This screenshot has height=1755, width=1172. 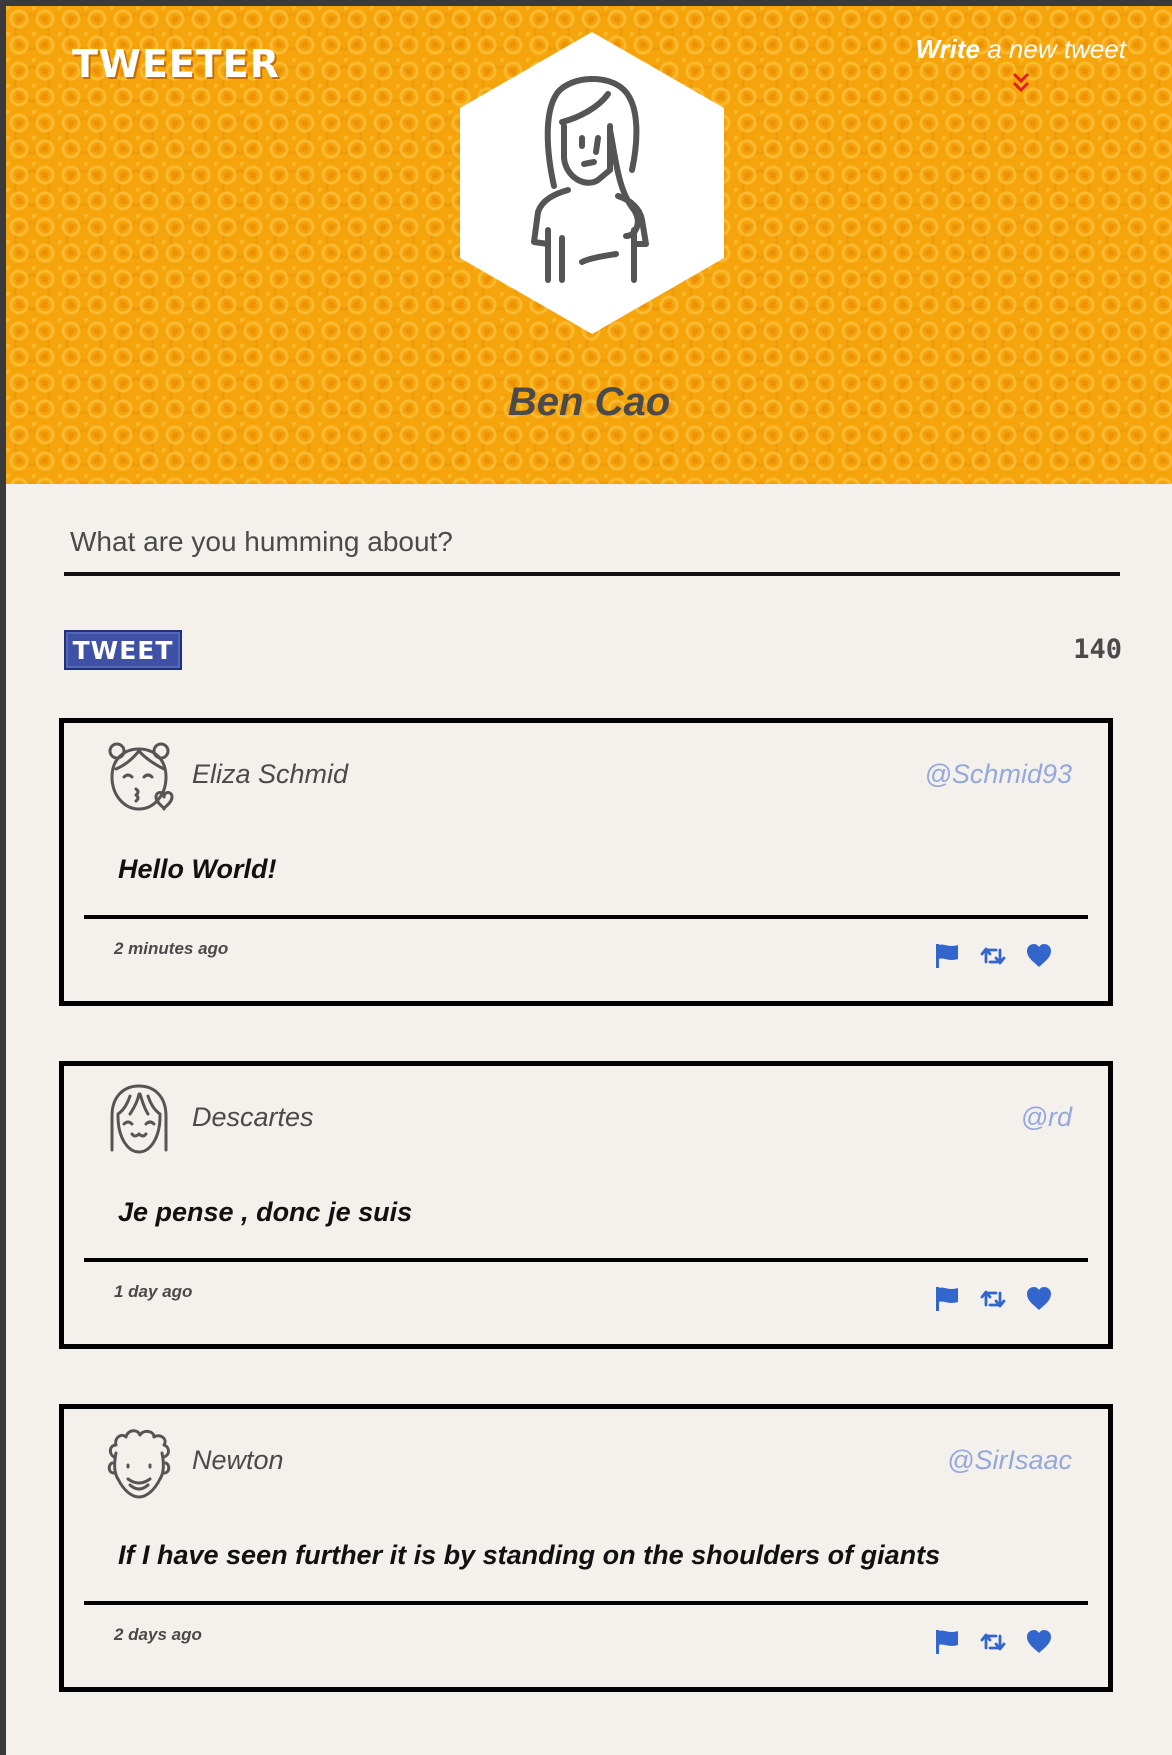 What do you see at coordinates (998, 774) in the screenshot?
I see `tweet-author-handle: @Schmid93` at bounding box center [998, 774].